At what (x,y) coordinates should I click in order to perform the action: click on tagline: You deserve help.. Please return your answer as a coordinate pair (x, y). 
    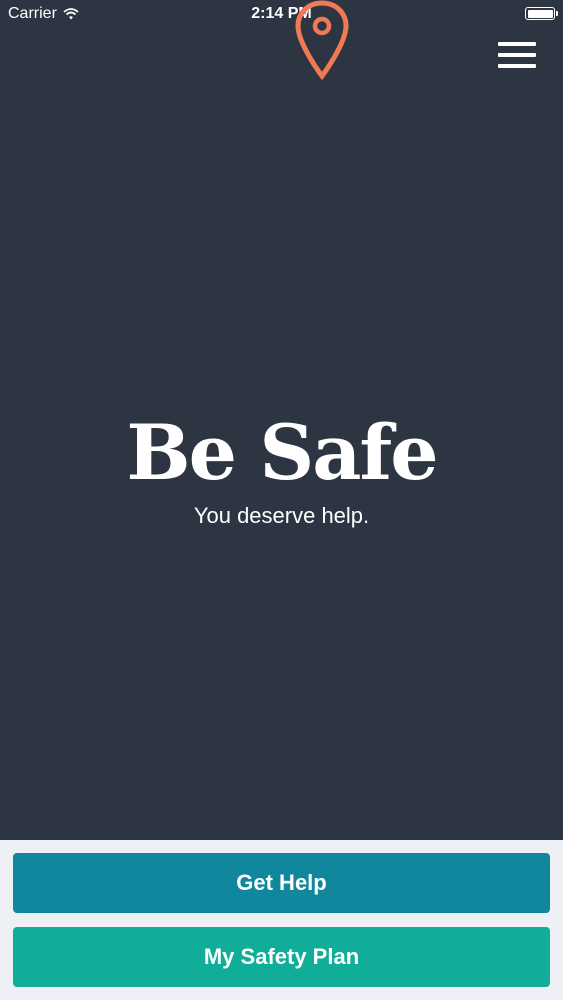
    Looking at the image, I should click on (281, 515).